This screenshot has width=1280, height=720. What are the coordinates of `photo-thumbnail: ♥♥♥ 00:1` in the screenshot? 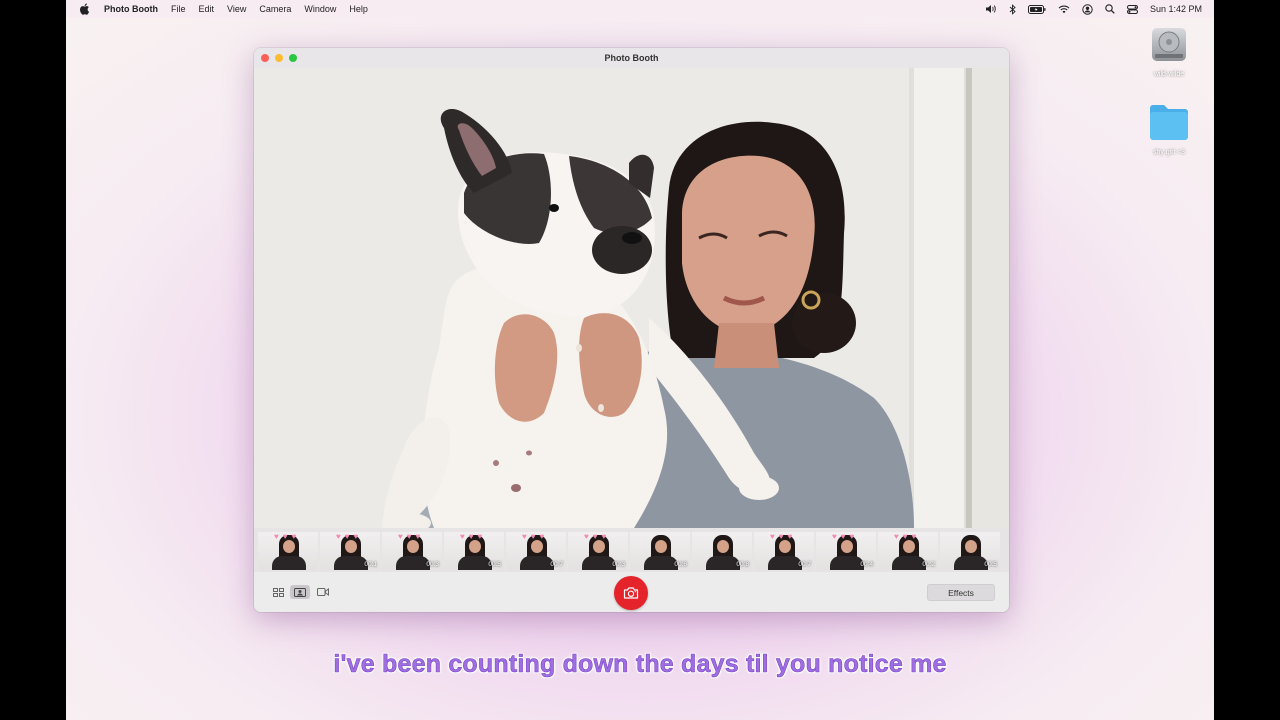 It's located at (350, 551).